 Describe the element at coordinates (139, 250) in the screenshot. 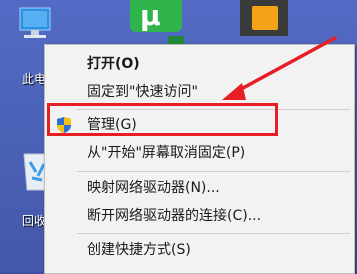

I see `menu-item-create-shortcut-label: 创建快捷方式(S)` at that location.